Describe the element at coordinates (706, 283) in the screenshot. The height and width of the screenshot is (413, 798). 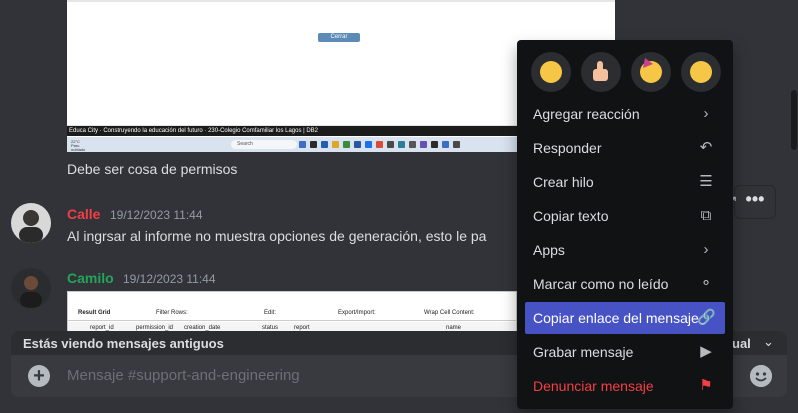
I see `mark-unread-icon: ⚬` at that location.